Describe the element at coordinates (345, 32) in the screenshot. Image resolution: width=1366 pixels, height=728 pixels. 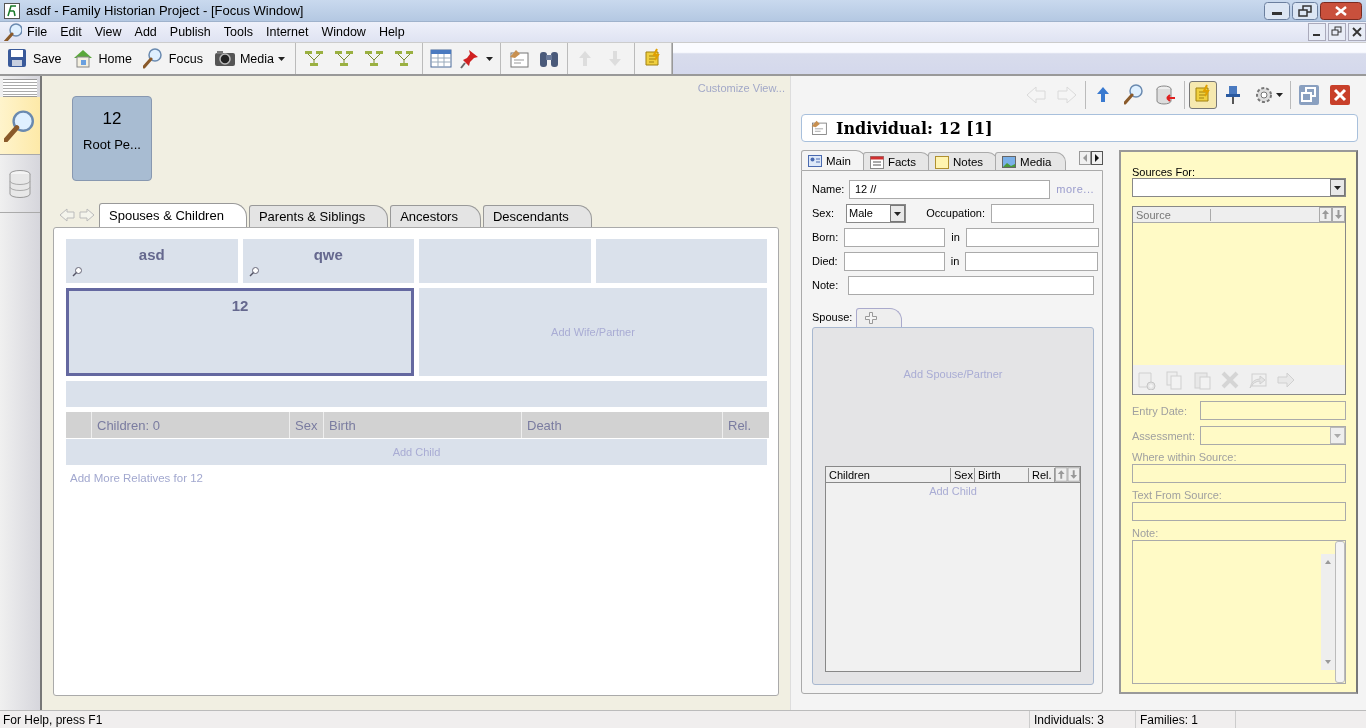
I see `menu-item: Window` at that location.